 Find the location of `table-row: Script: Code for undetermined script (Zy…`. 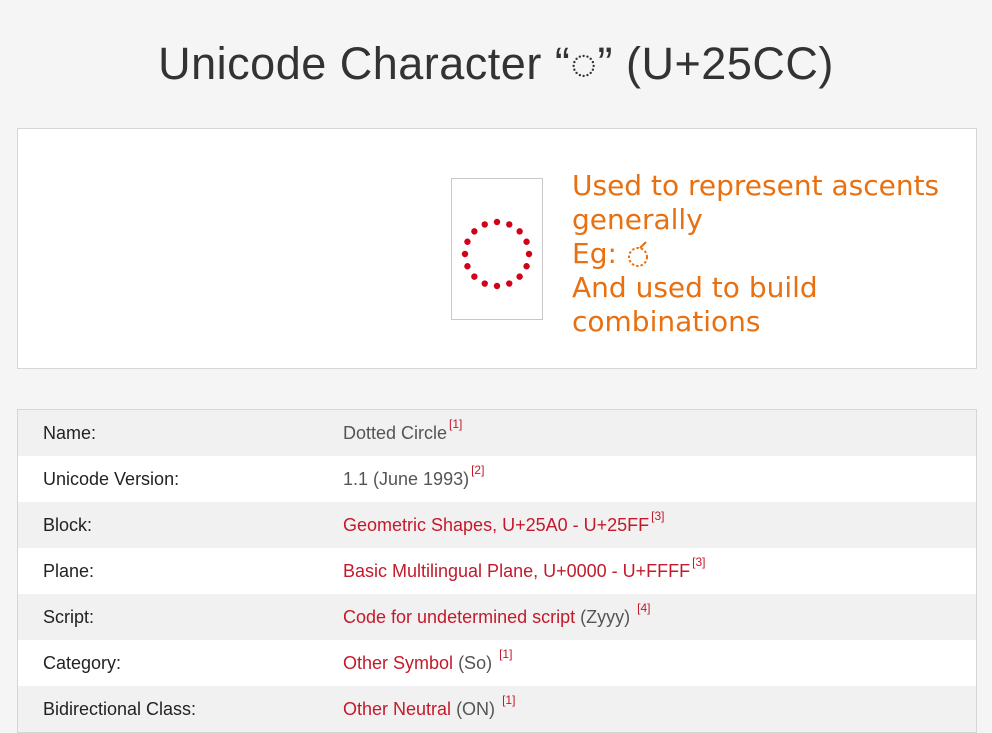

table-row: Script: Code for undetermined script (Zy… is located at coordinates (497, 617).